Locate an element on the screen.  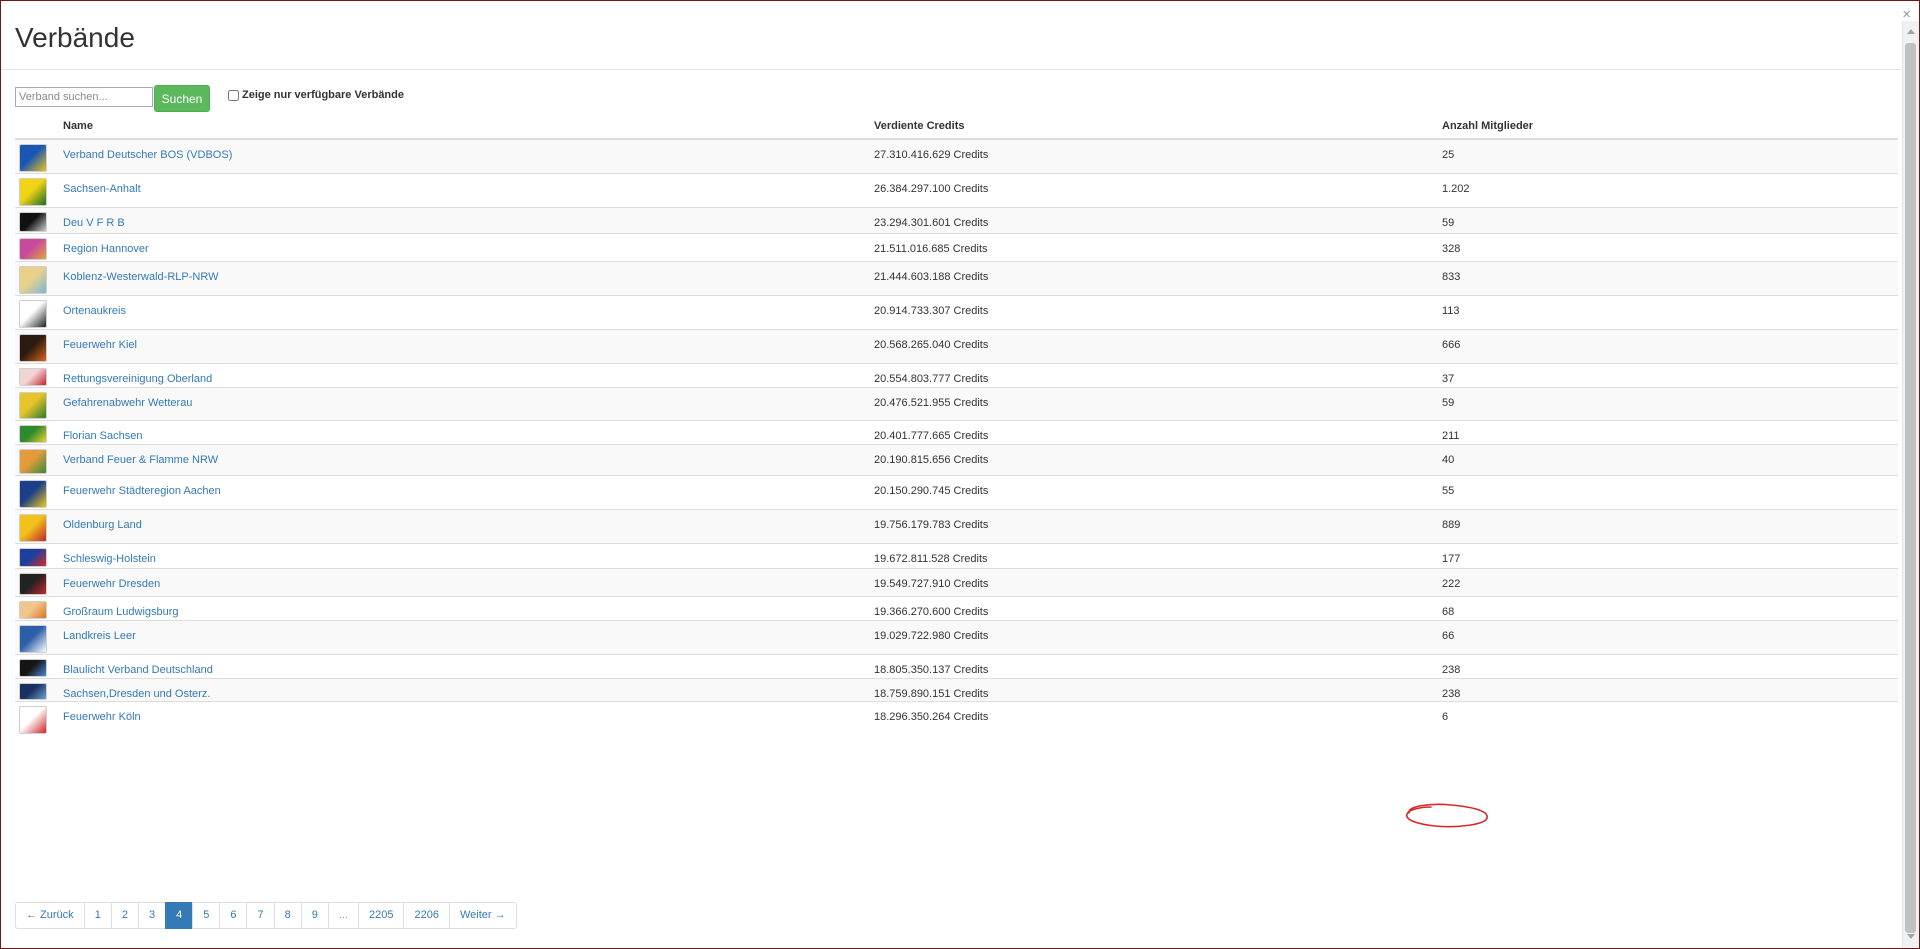
name-cell: Oldenburg Land is located at coordinates (464, 525).